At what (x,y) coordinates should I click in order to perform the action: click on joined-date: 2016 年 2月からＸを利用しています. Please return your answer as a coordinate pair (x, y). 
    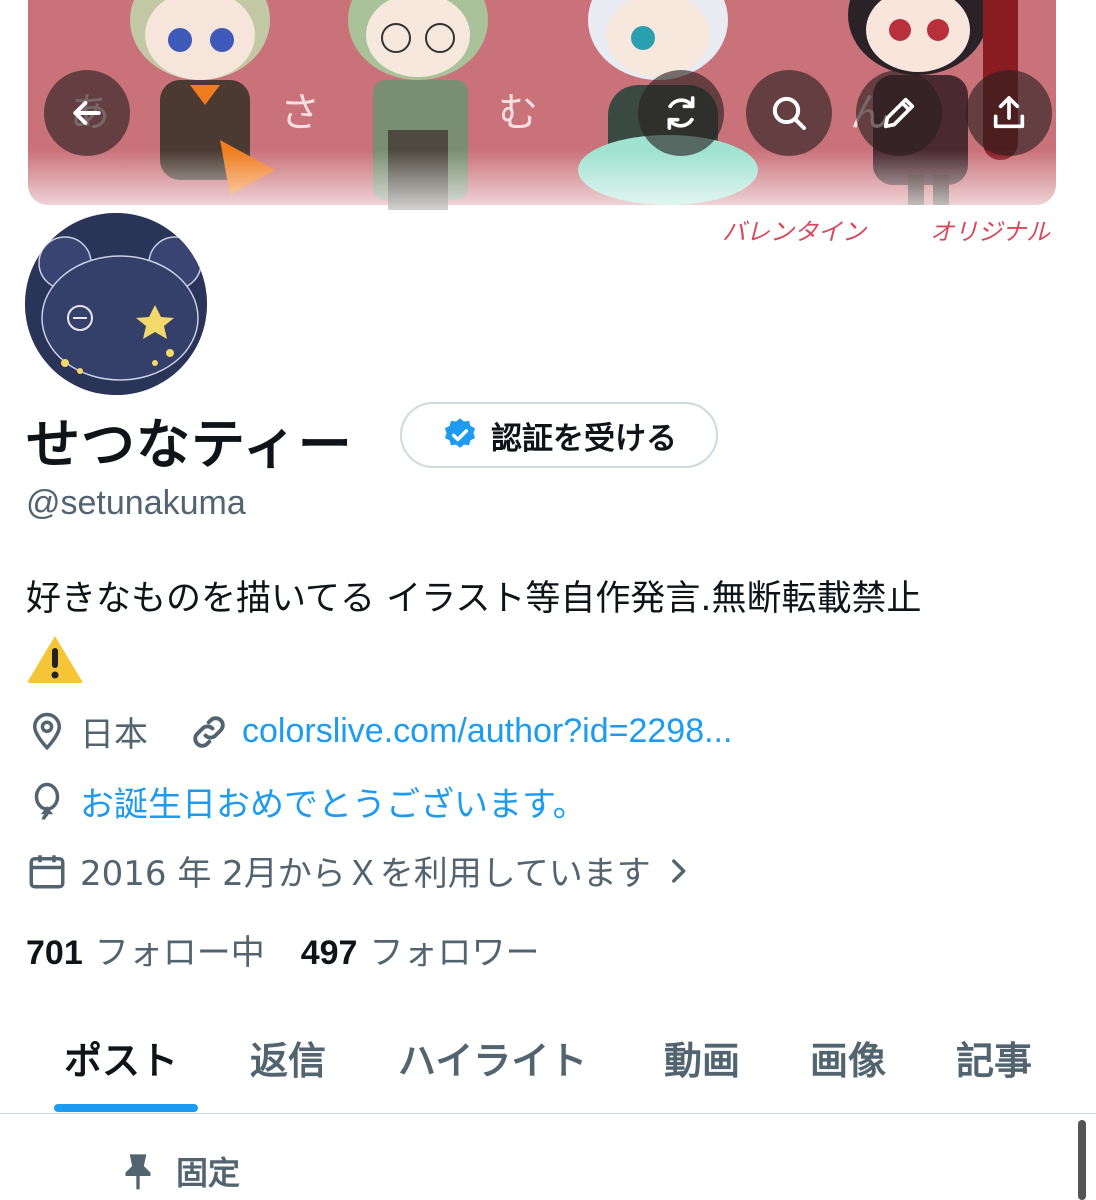
    Looking at the image, I should click on (365, 874).